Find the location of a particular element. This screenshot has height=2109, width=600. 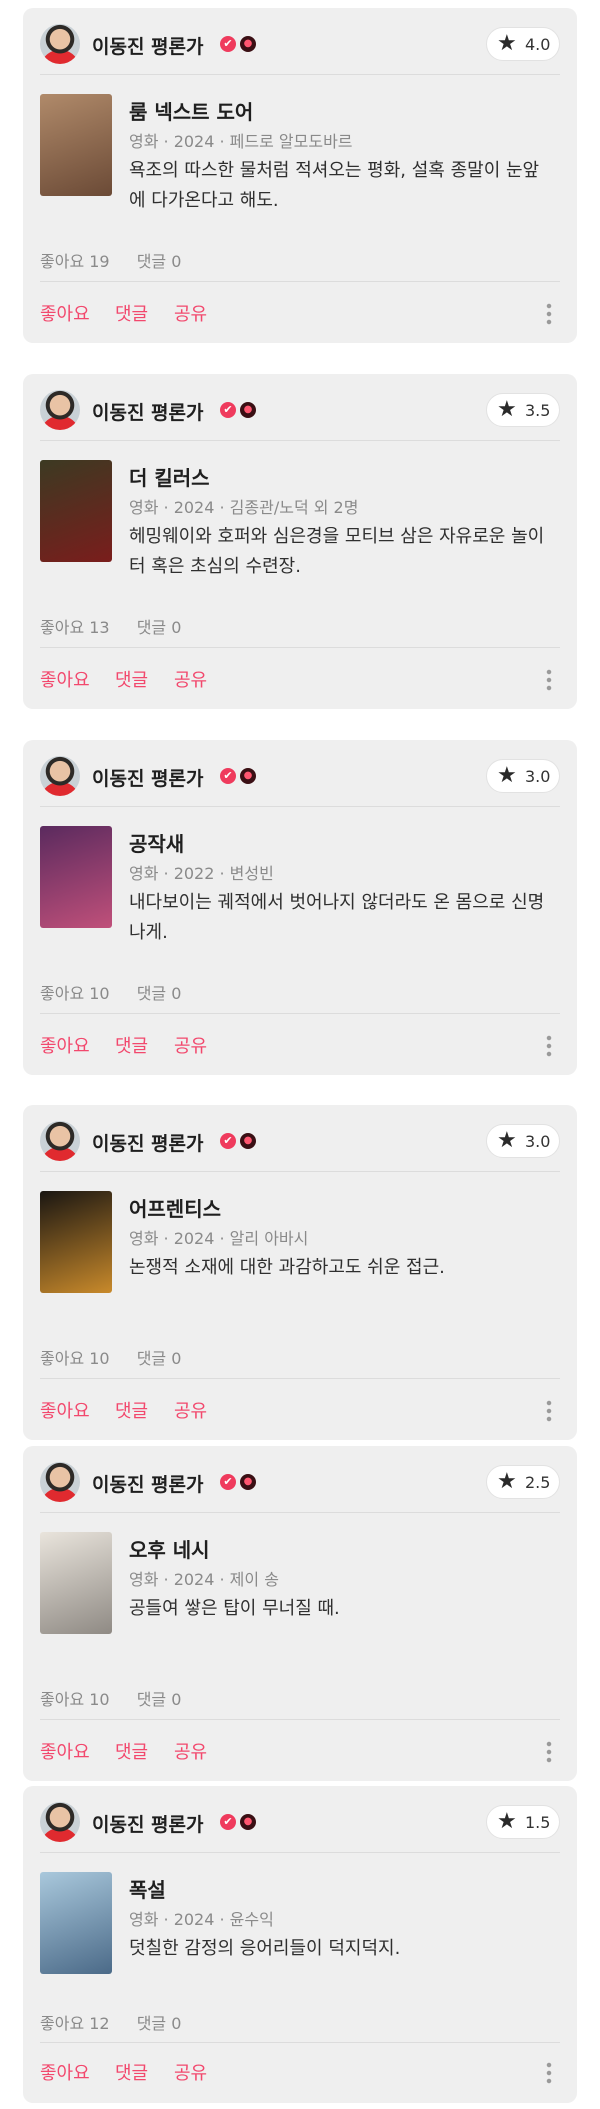

review-text: 논쟁적 소재에 대한 과감하고도 쉬운 접근. is located at coordinates (339, 1268).